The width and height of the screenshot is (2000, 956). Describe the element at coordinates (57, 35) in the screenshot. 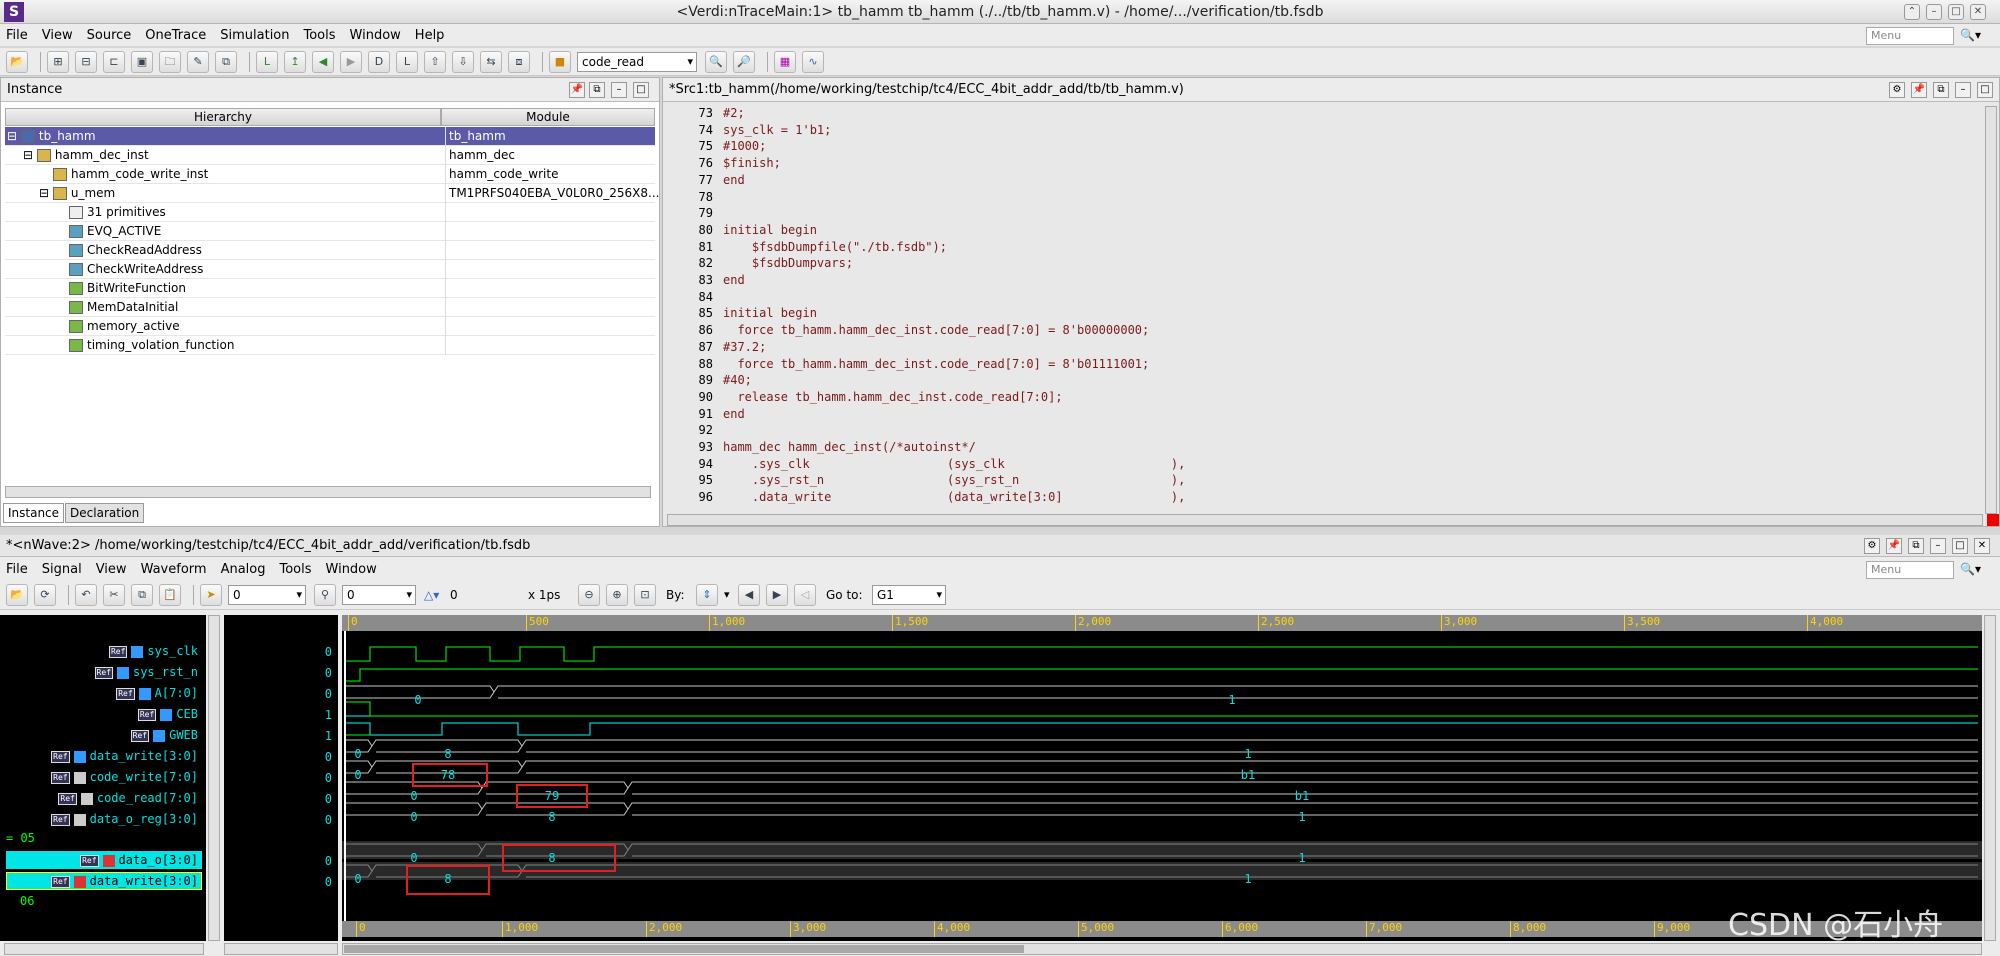

I see `menu-view: View` at that location.